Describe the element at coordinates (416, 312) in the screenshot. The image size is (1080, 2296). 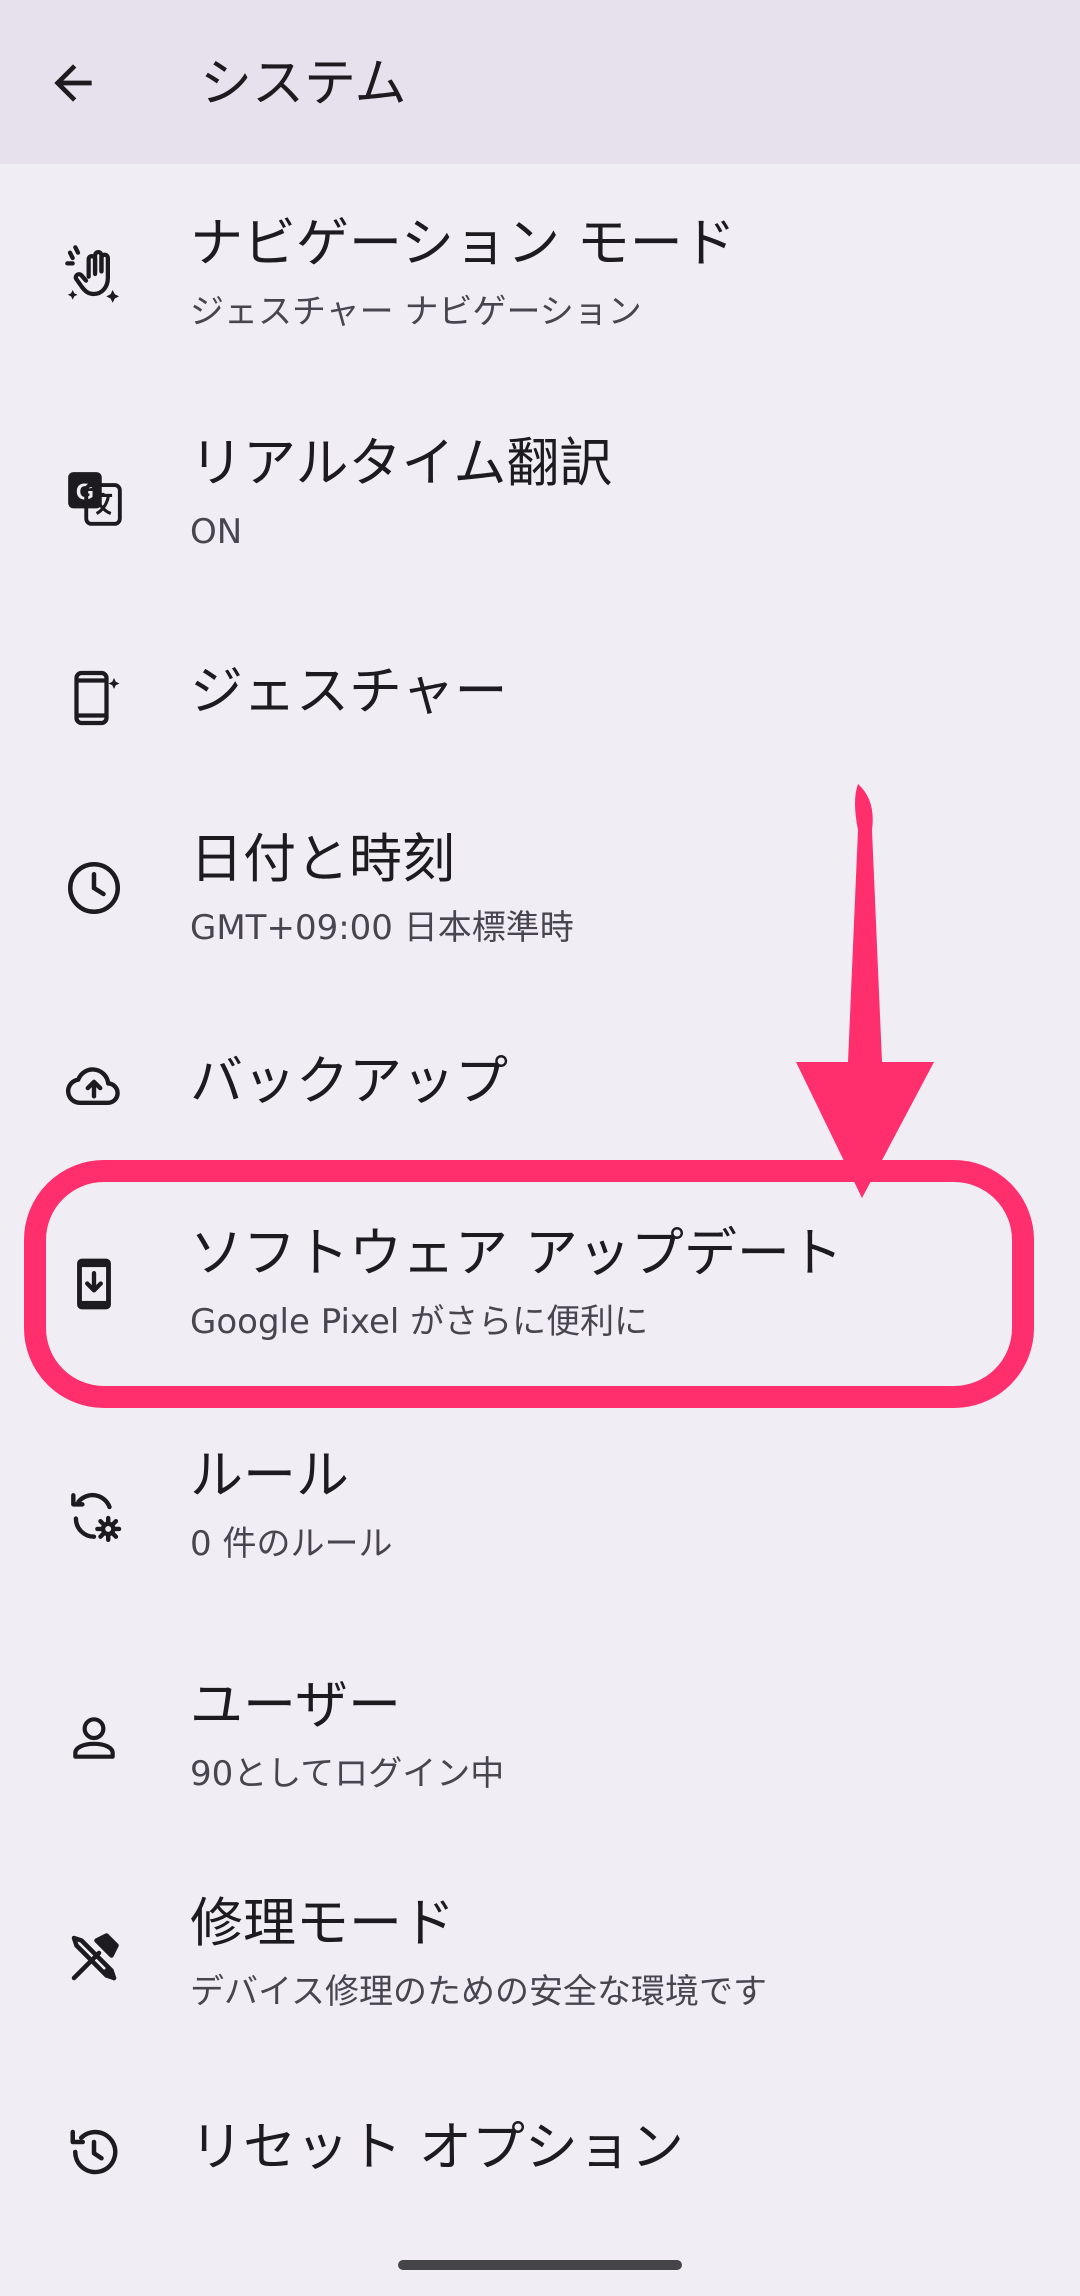
I see `setting-subtitle: ジェスチャー ナビゲーション` at that location.